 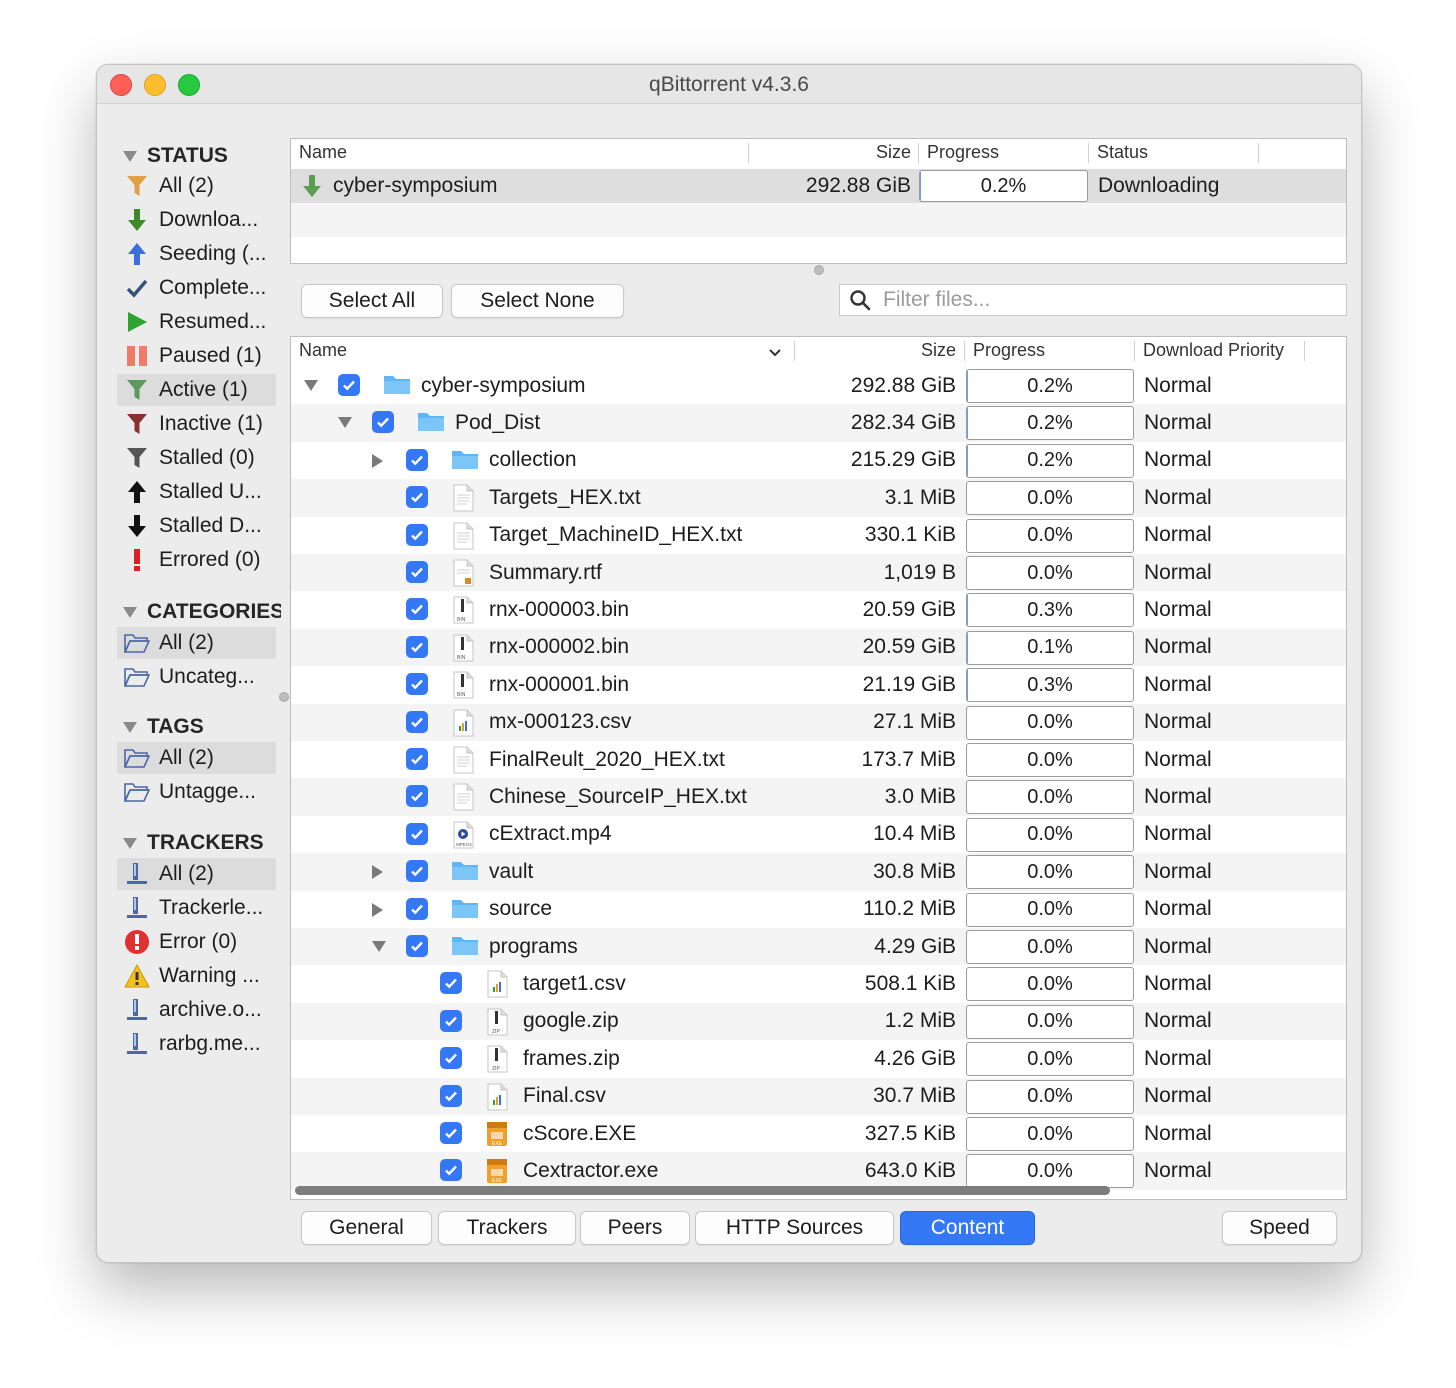 What do you see at coordinates (818, 722) in the screenshot?
I see `tree-row: mx-000123.csv 27.1 MiB 0.0% Normal` at bounding box center [818, 722].